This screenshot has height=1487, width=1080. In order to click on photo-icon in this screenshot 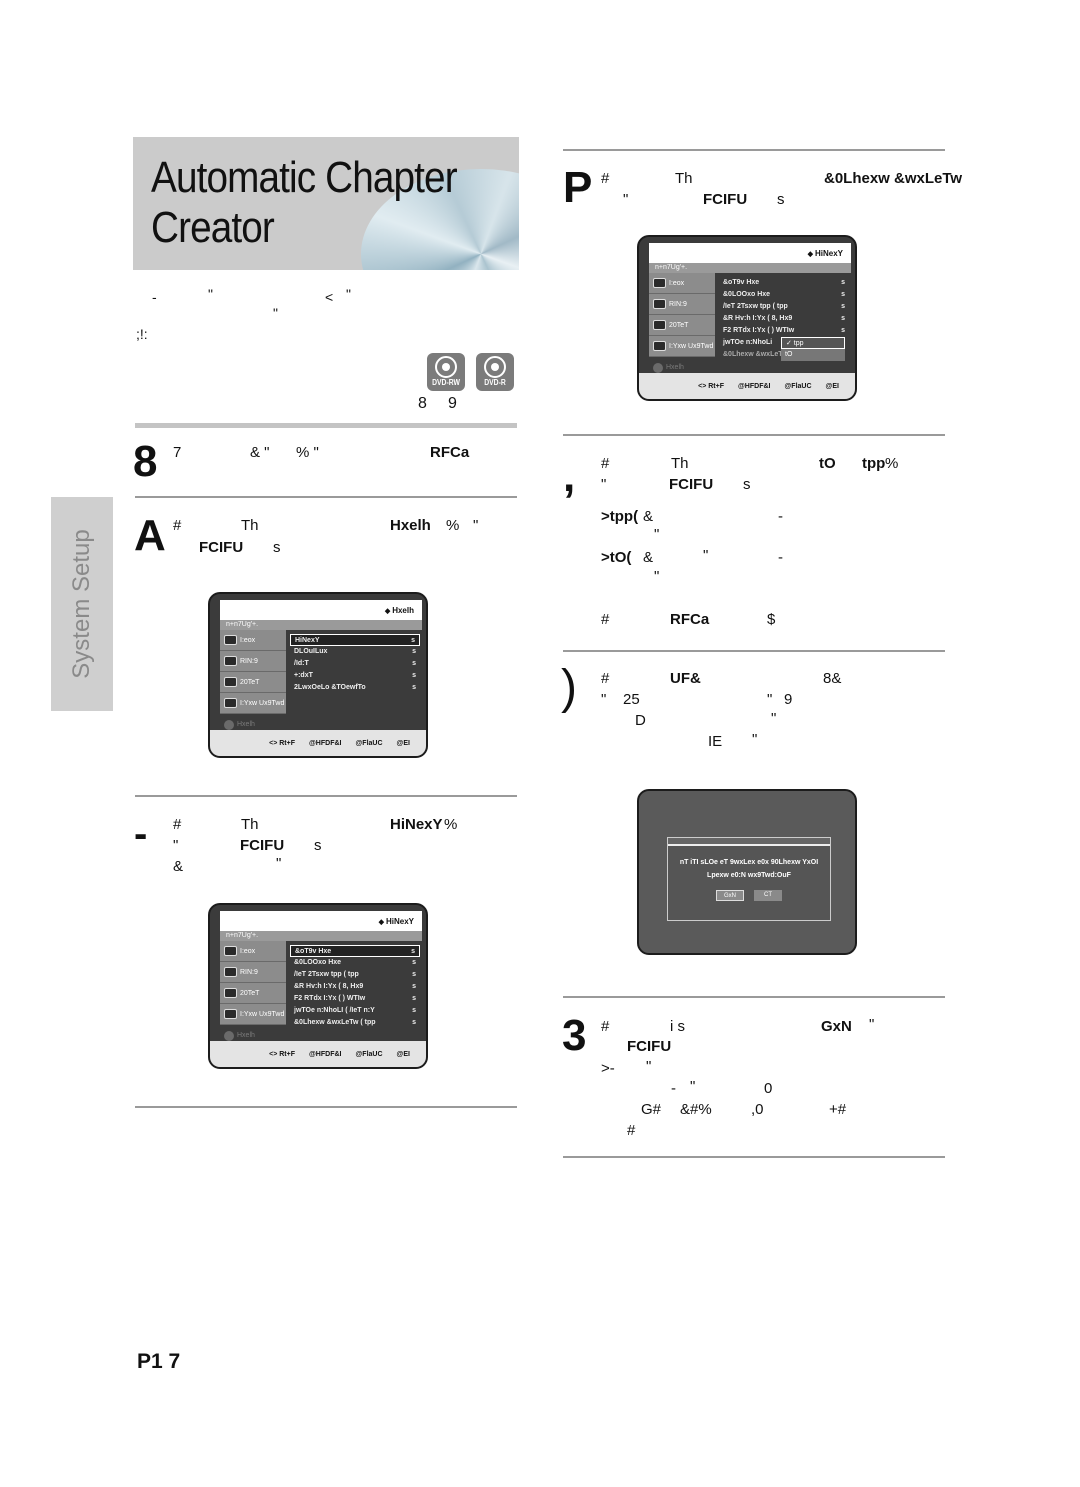, I will do `click(230, 682)`.